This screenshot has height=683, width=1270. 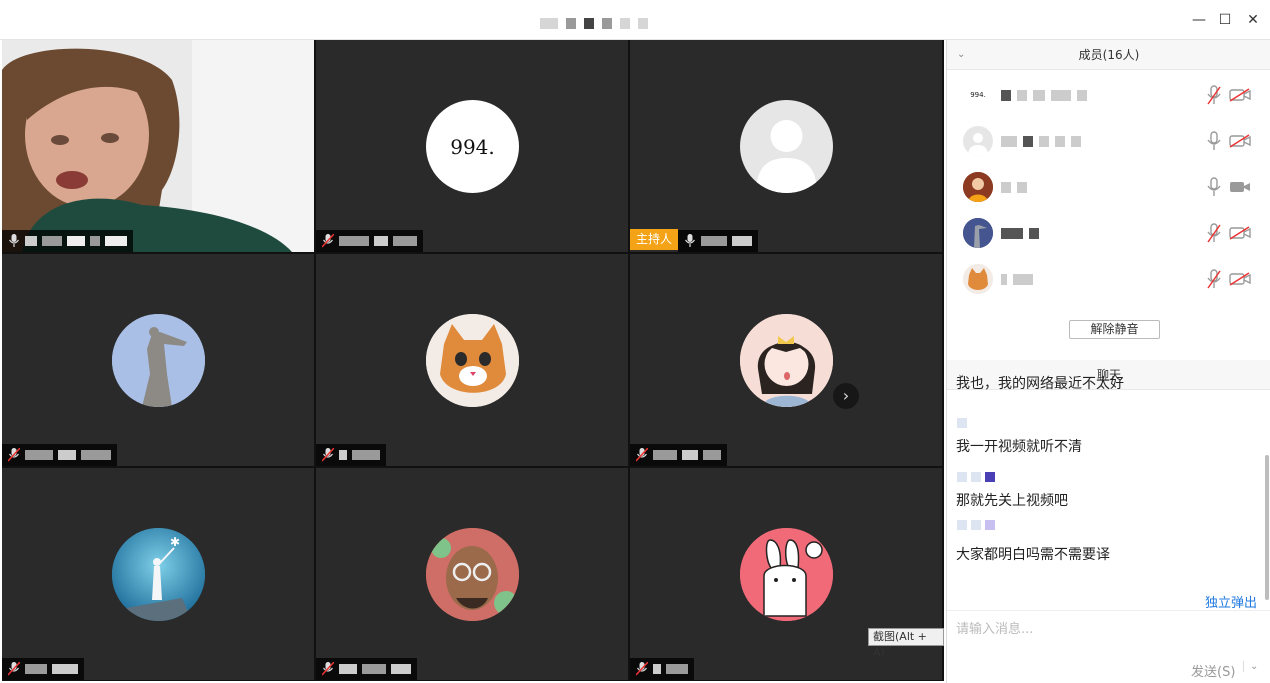 I want to click on video-tile-statue, so click(x=158, y=360).